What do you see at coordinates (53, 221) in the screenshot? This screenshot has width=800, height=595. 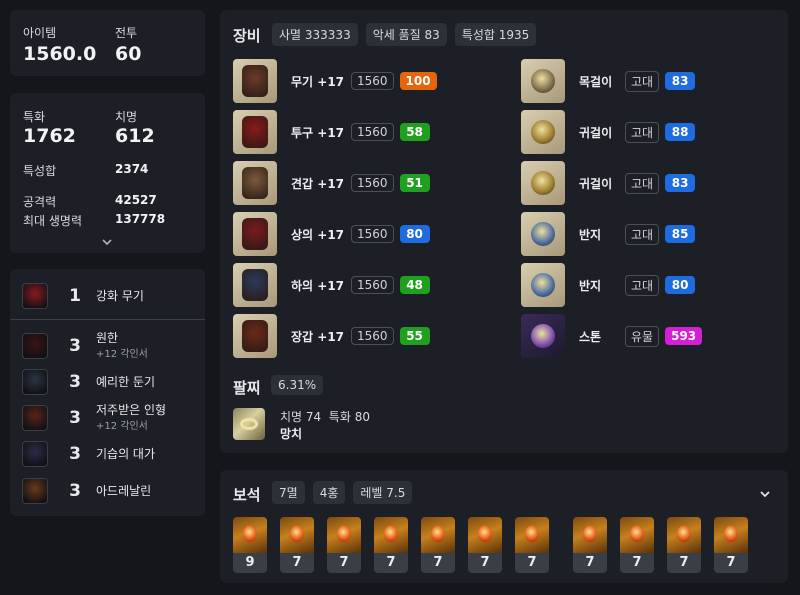 I see `hp-label: 최대 생명력` at bounding box center [53, 221].